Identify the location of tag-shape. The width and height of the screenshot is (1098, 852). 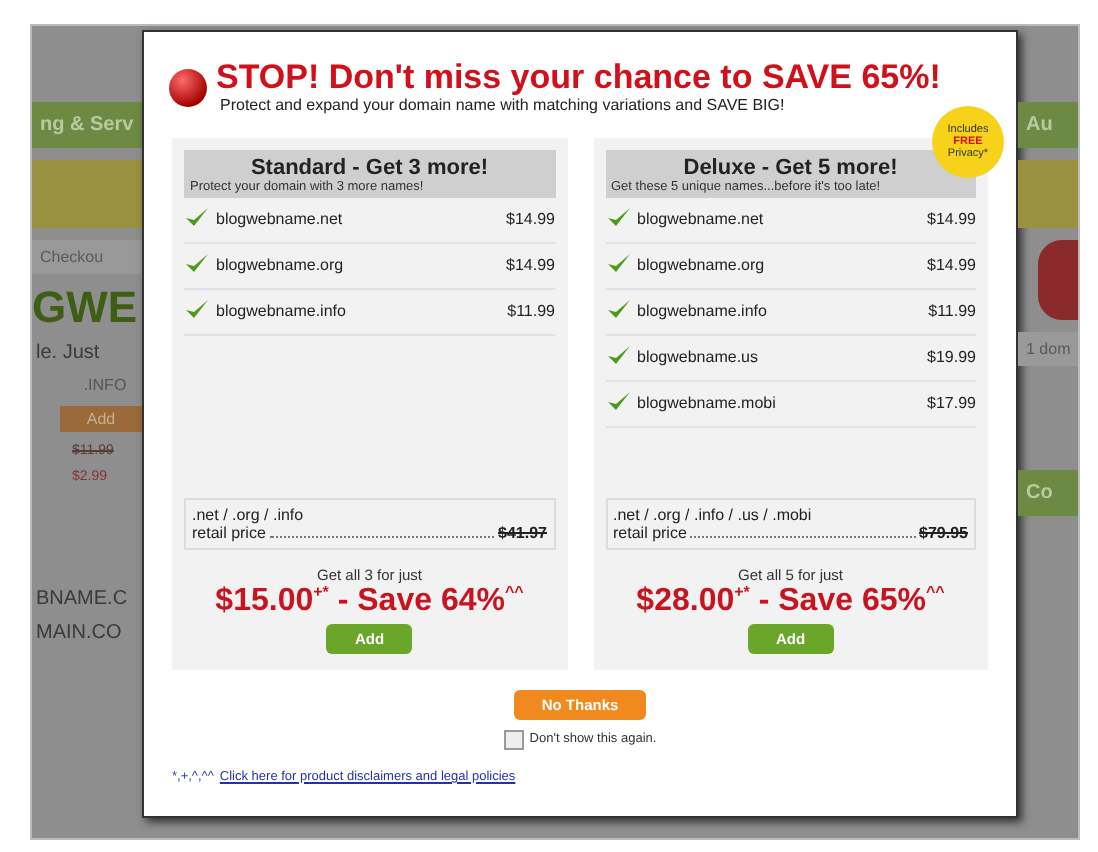
(1058, 280).